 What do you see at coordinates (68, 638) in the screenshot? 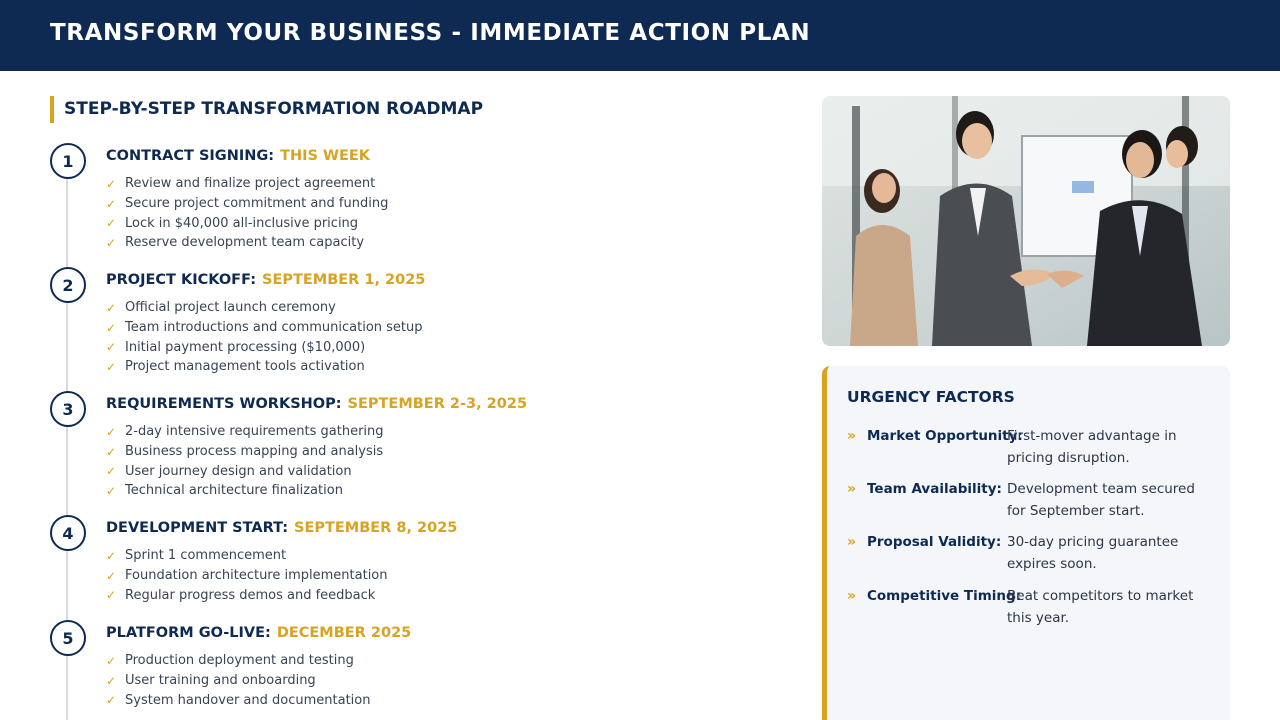
I see `step-number-badge: 5` at bounding box center [68, 638].